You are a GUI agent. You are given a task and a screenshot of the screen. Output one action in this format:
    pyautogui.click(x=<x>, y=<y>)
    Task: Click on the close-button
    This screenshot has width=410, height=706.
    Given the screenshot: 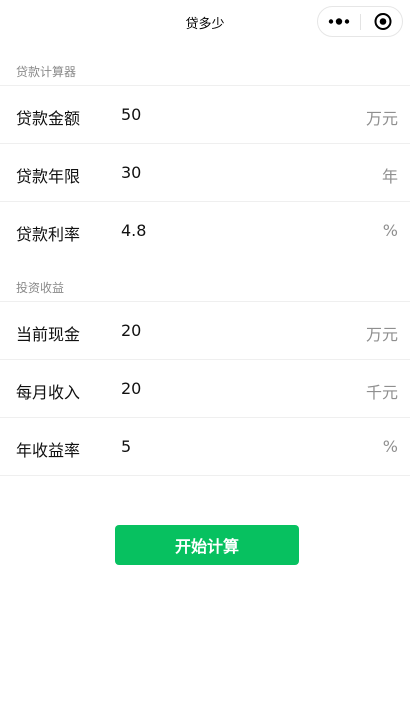 What is the action you would take?
    pyautogui.click(x=382, y=21)
    